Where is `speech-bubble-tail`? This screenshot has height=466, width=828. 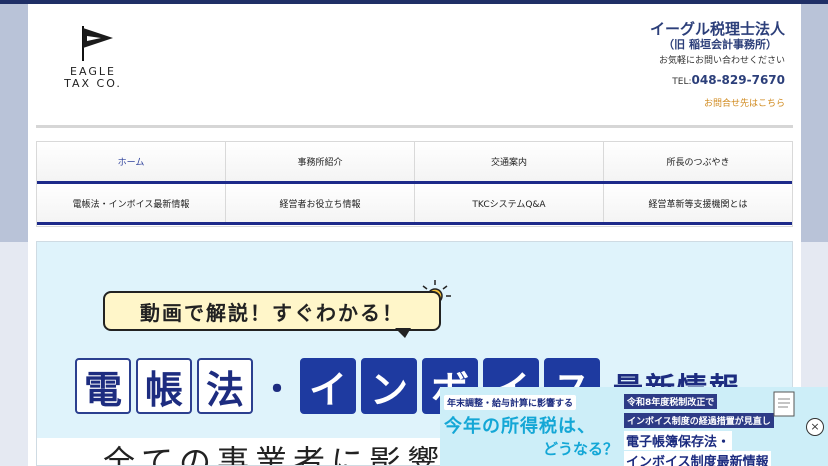 speech-bubble-tail is located at coordinates (403, 333).